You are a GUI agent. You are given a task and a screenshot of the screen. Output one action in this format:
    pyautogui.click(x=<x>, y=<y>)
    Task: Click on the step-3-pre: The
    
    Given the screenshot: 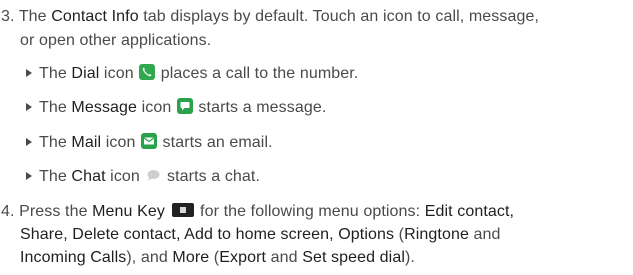 What is the action you would take?
    pyautogui.click(x=35, y=16)
    